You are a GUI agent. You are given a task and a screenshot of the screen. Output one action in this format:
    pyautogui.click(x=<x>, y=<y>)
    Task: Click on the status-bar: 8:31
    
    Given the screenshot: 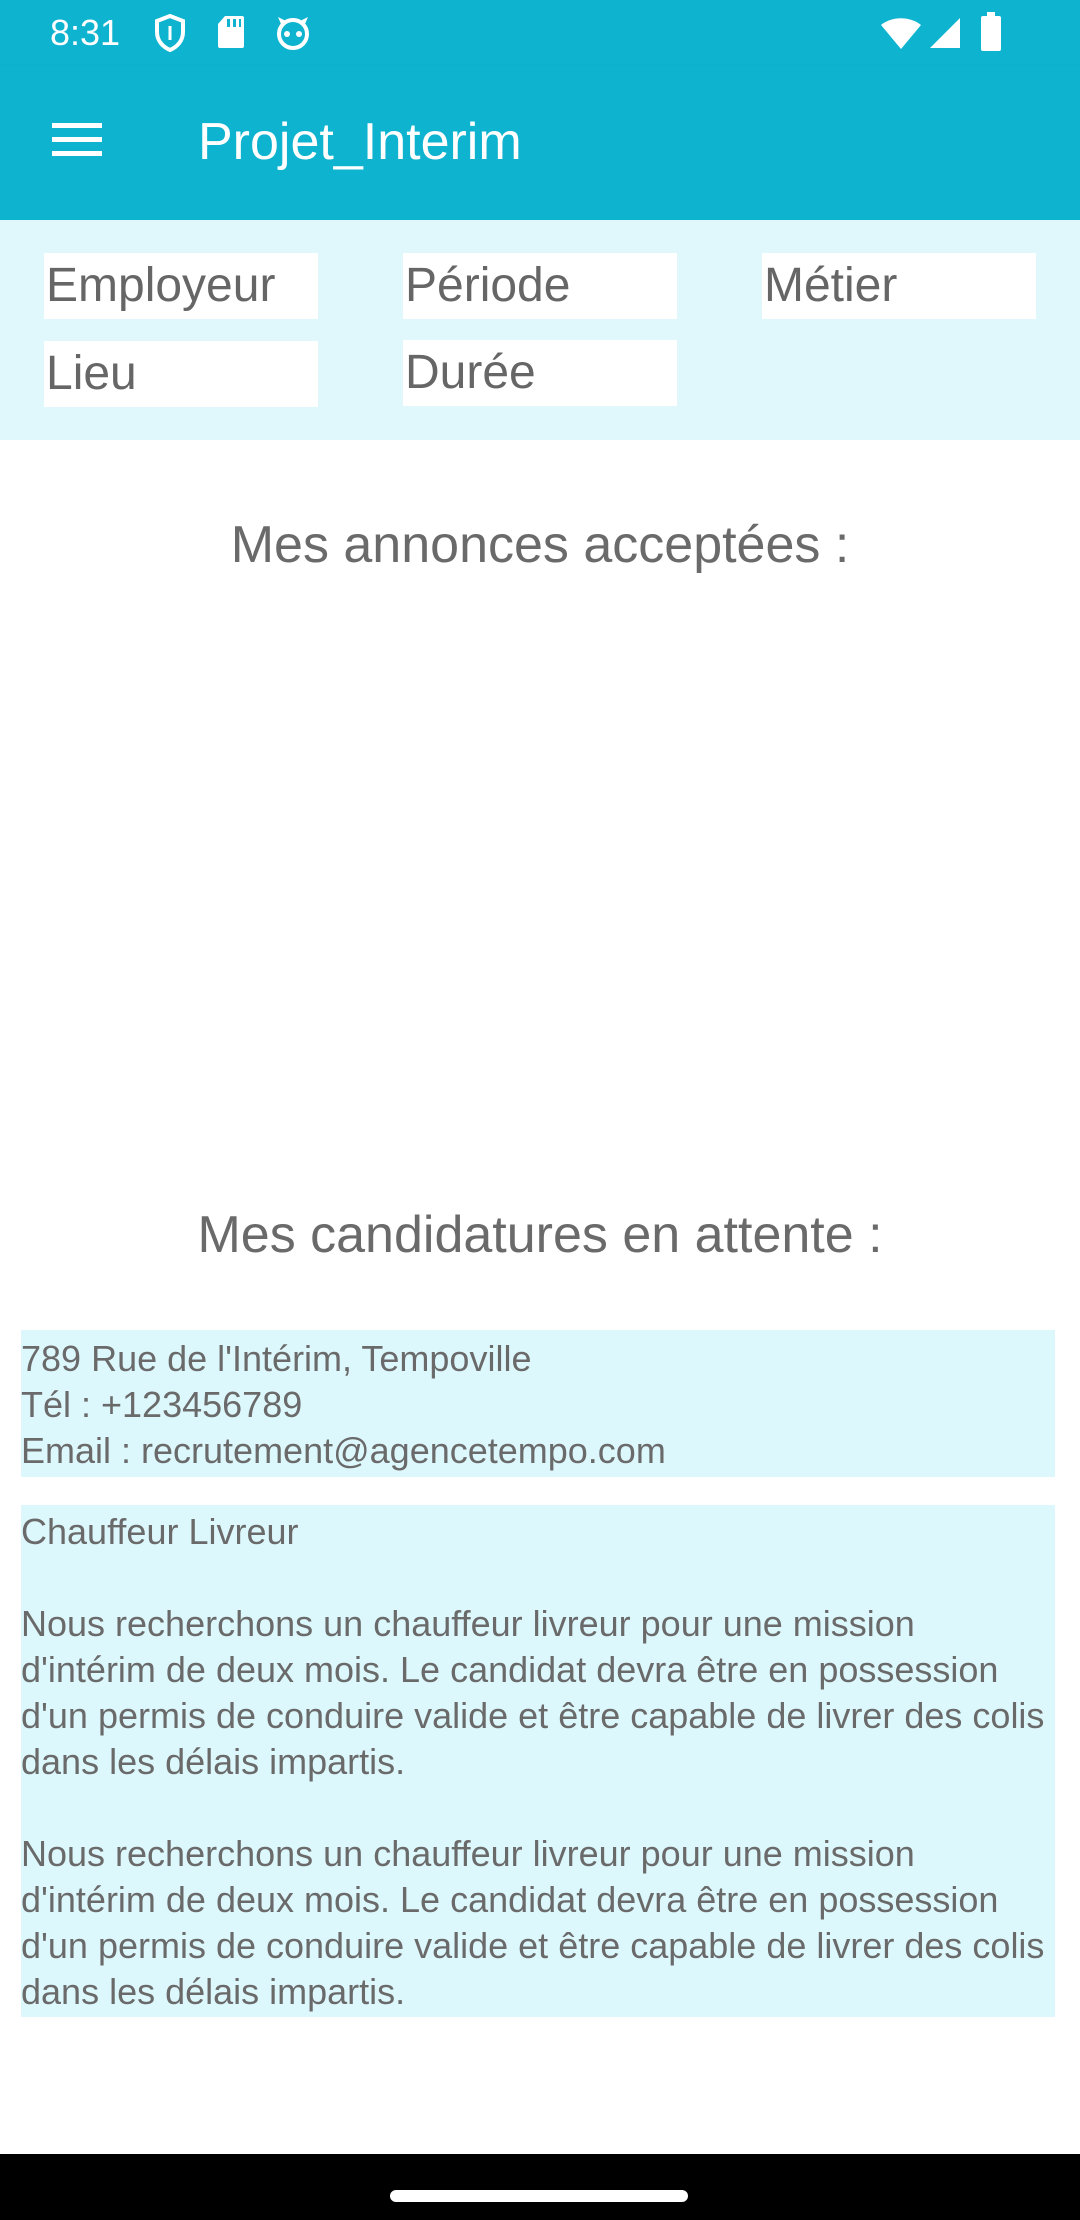 What is the action you would take?
    pyautogui.click(x=540, y=33)
    